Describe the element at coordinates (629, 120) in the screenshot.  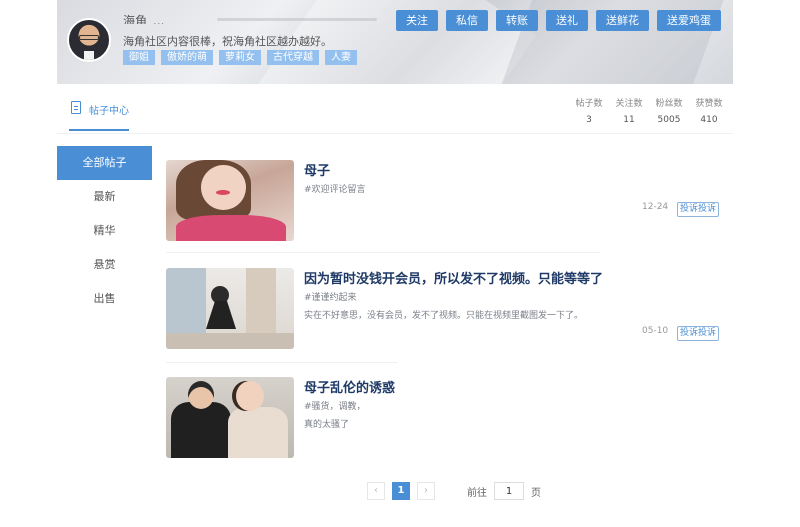
I see `stat-value: 11` at that location.